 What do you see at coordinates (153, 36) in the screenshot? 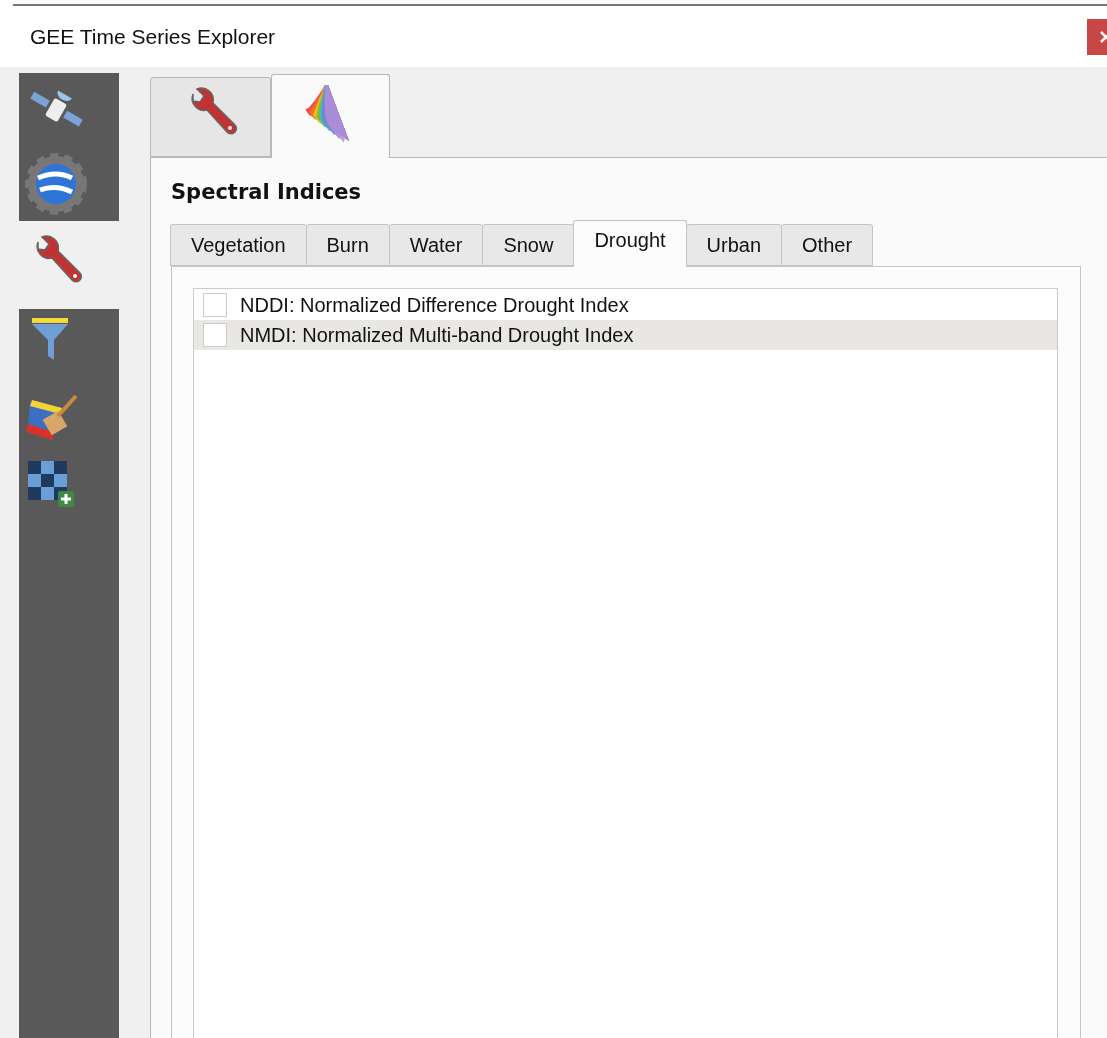
I see `window-title: GEE Time Series Explorer` at bounding box center [153, 36].